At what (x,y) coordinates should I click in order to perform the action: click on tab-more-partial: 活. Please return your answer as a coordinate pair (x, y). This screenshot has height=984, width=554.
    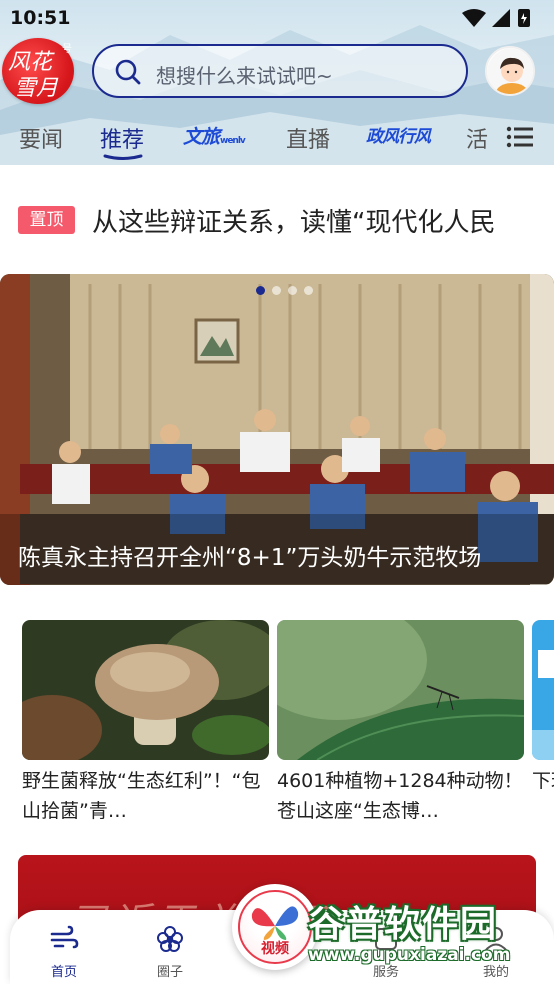
    Looking at the image, I should click on (477, 138).